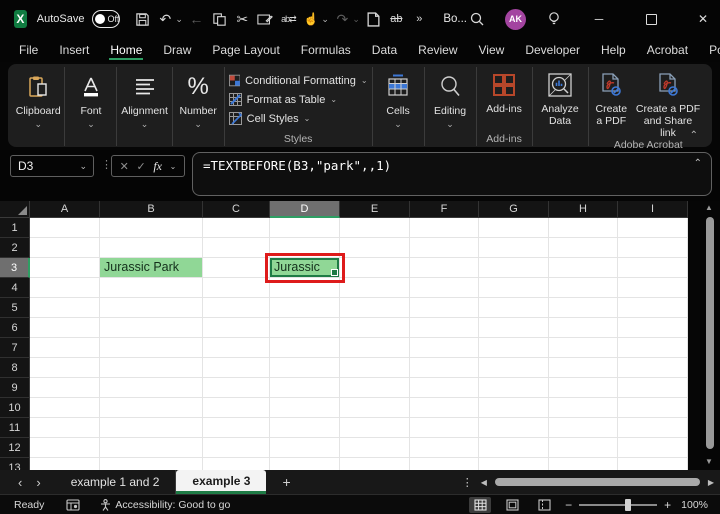 Image resolution: width=720 pixels, height=514 pixels. What do you see at coordinates (653, 368) in the screenshot?
I see `cell-I8` at bounding box center [653, 368].